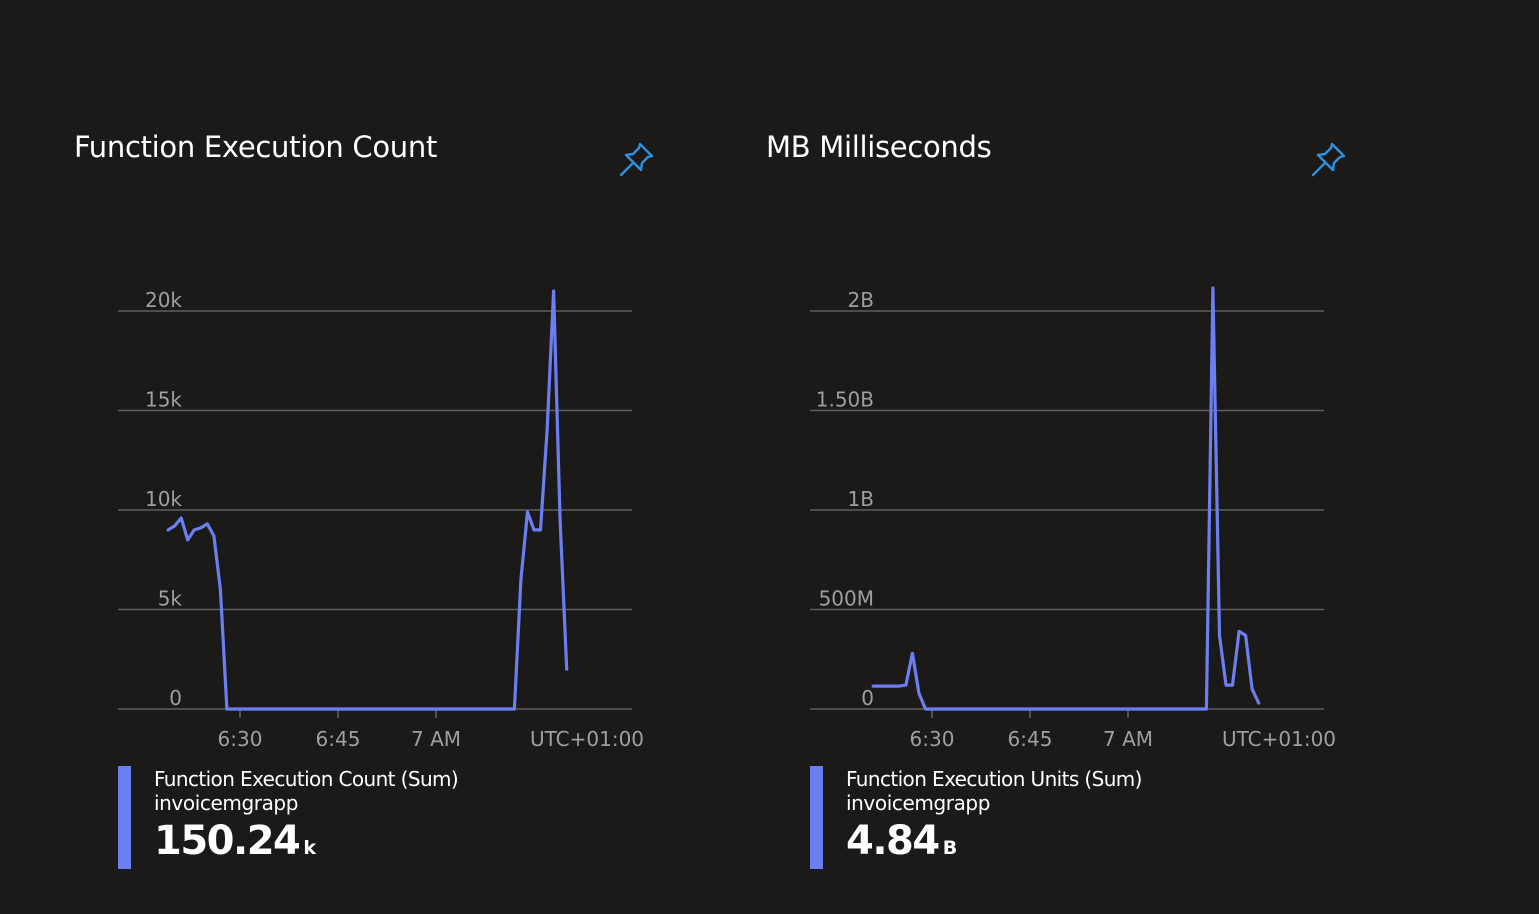 This screenshot has height=914, width=1539. Describe the element at coordinates (845, 400) in the screenshot. I see `y-tick-label: 1.50B` at that location.